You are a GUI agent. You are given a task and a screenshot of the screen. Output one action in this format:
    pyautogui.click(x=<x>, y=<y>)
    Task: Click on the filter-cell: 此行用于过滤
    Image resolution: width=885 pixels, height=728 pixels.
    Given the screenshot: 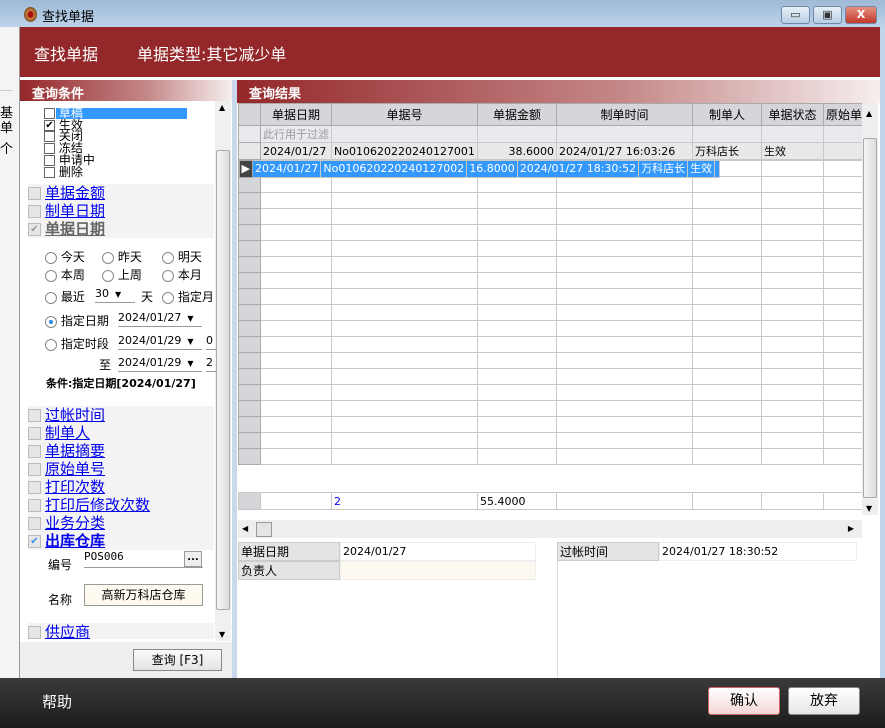 What is the action you would take?
    pyautogui.click(x=296, y=134)
    